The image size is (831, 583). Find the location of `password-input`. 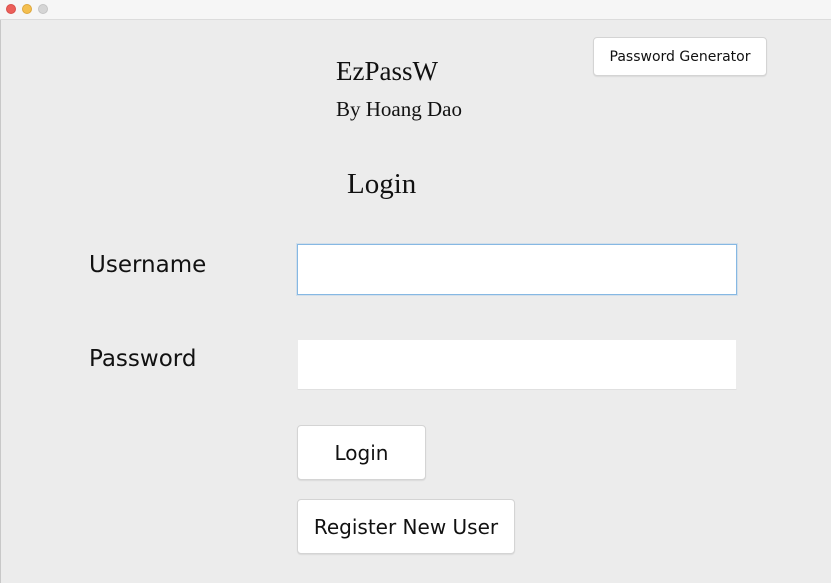

password-input is located at coordinates (517, 364).